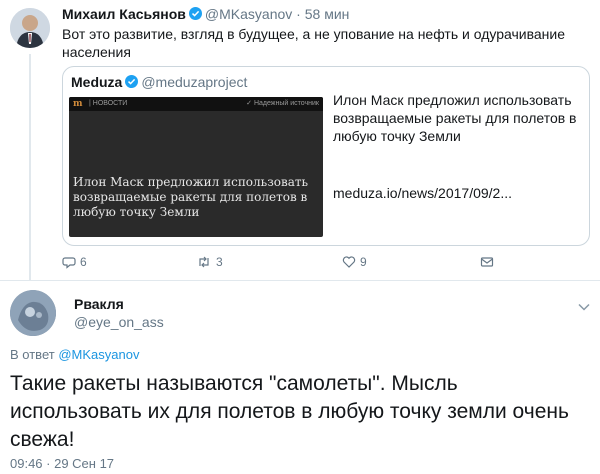 Image resolution: width=600 pixels, height=474 pixels. I want to click on reply-count: 6, so click(83, 262).